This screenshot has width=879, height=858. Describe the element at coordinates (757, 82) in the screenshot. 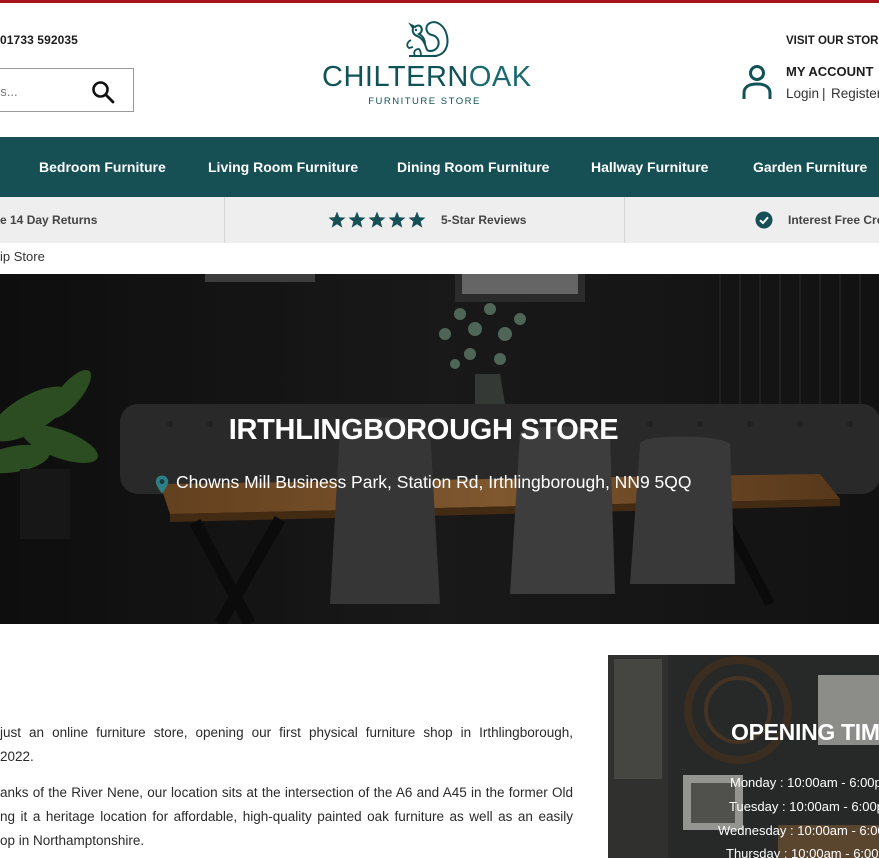

I see `user-account-icon` at that location.